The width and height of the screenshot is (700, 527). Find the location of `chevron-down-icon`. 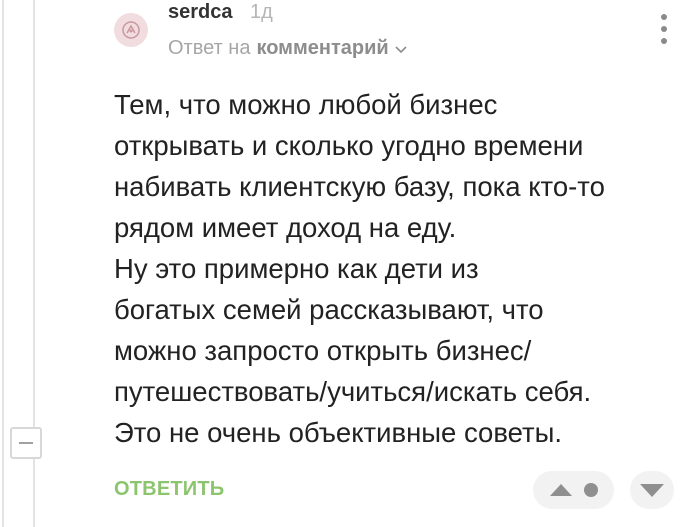

chevron-down-icon is located at coordinates (401, 48).